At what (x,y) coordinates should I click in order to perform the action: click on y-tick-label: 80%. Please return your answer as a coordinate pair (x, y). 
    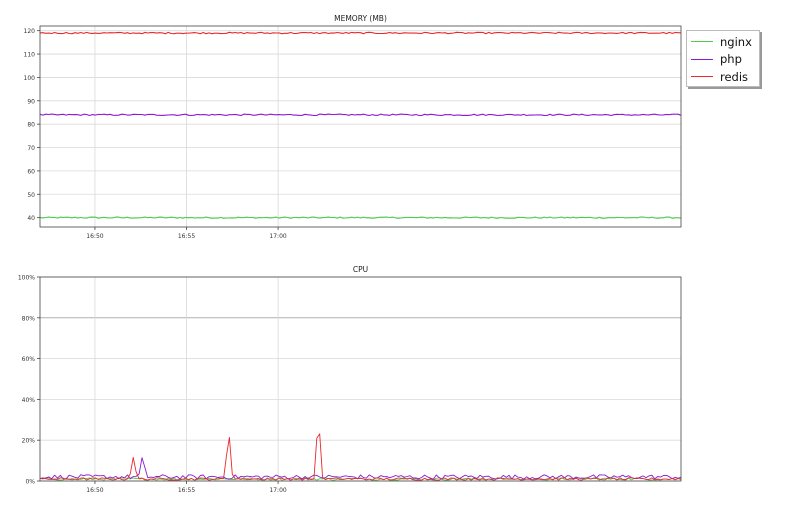
    Looking at the image, I should click on (29, 318).